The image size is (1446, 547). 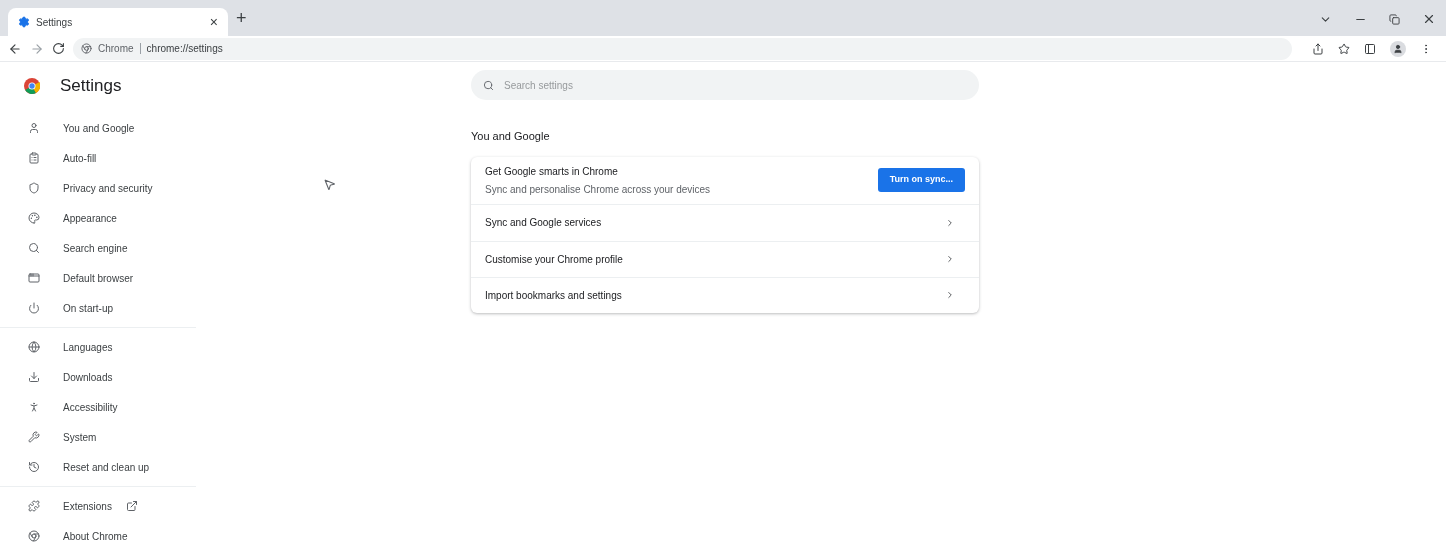 I want to click on puzzle-icon, so click(x=34, y=506).